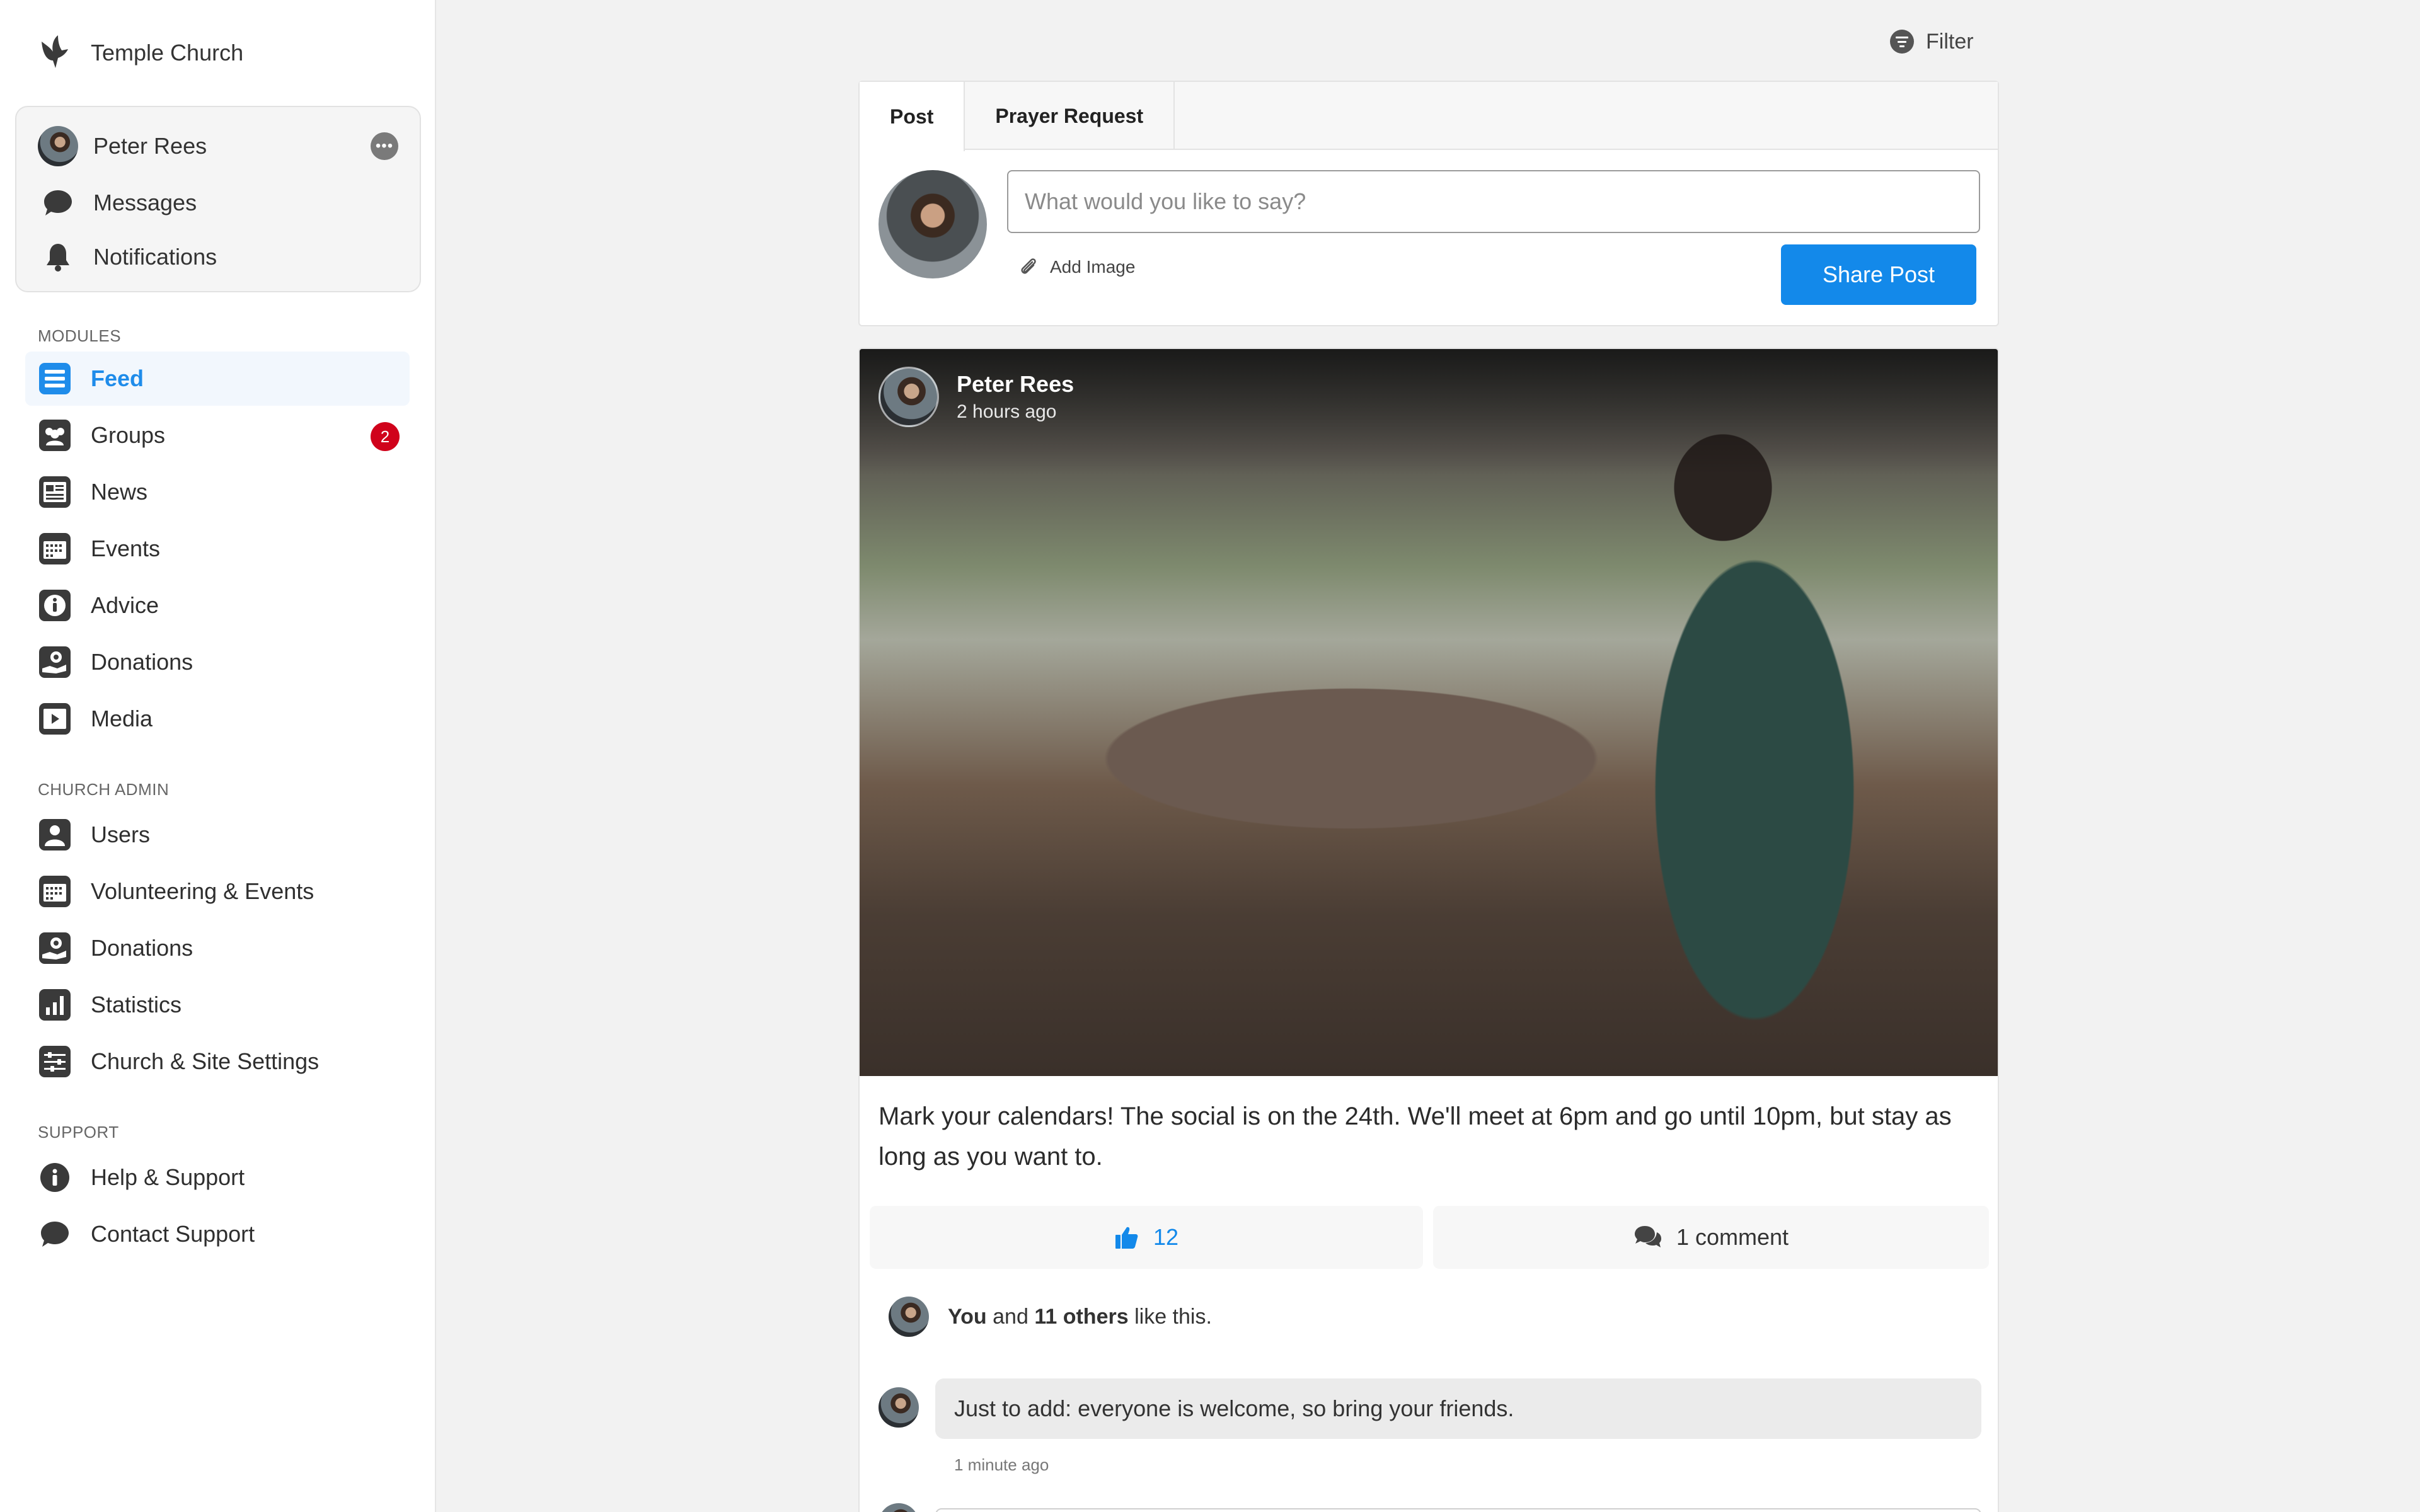 Image resolution: width=2420 pixels, height=1512 pixels. I want to click on notifications-link: Notifications, so click(128, 257).